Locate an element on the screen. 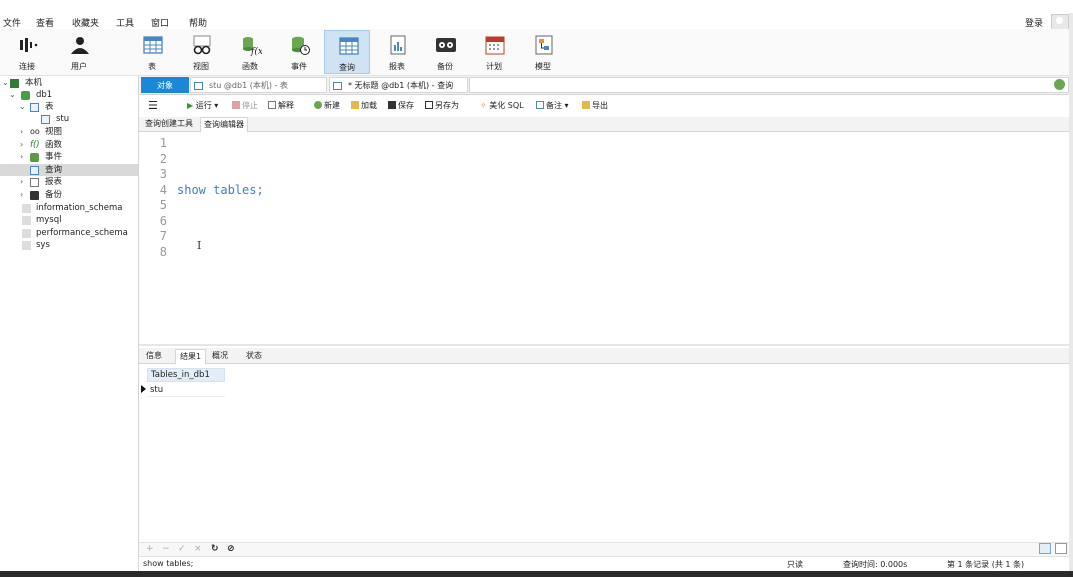  tab-stu-table: stu @db1 (本机) - 表 is located at coordinates (258, 85).